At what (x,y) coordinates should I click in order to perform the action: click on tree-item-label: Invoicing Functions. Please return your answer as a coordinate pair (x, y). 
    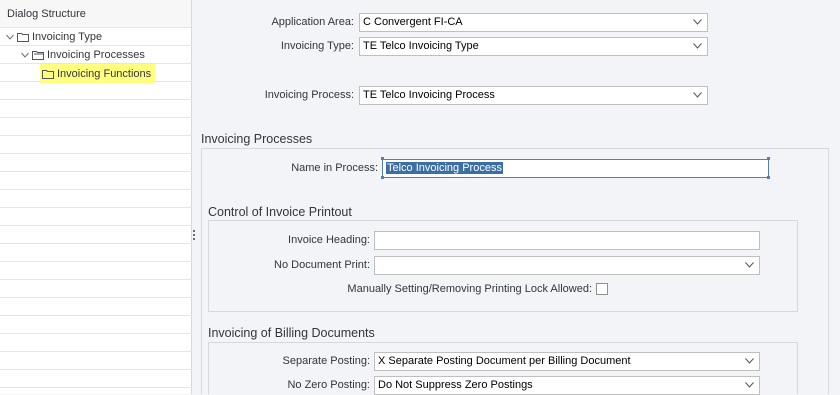
    Looking at the image, I should click on (104, 73).